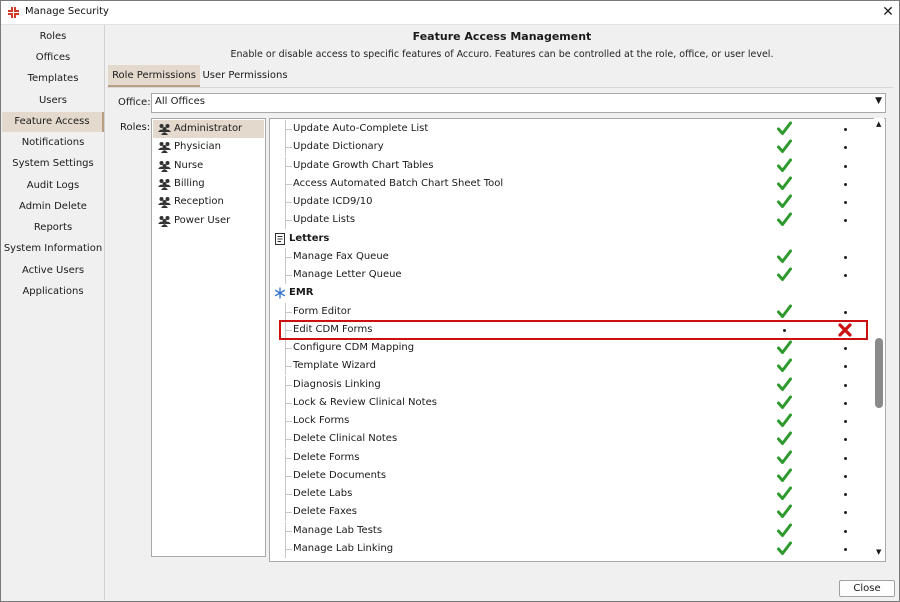 The height and width of the screenshot is (602, 900). Describe the element at coordinates (570, 165) in the screenshot. I see `feature-row: Update Growth Chart Tables` at that location.